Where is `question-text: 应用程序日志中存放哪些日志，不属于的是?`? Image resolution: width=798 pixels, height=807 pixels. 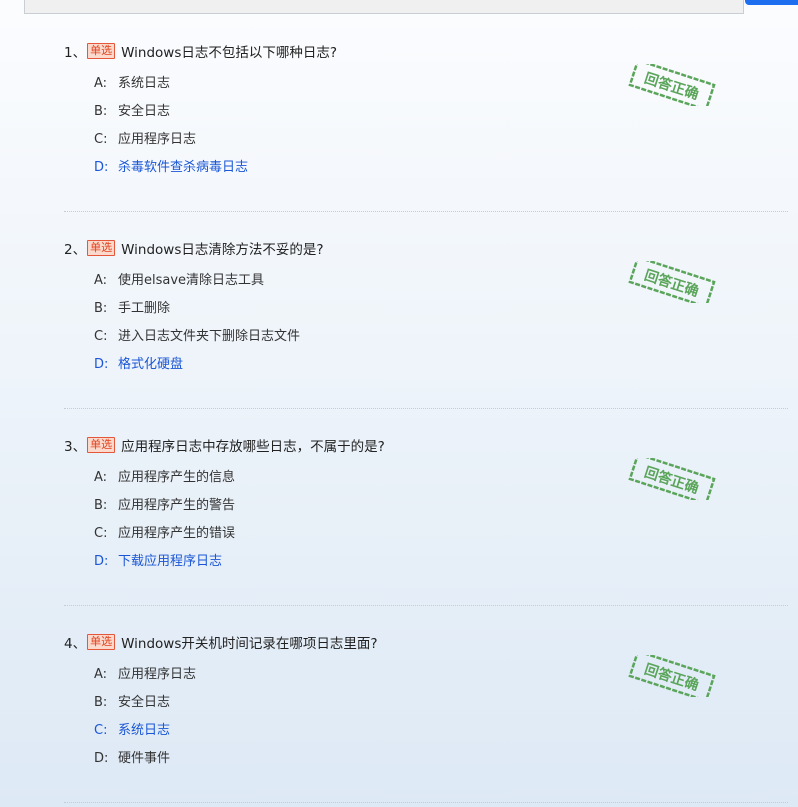 question-text: 应用程序日志中存放哪些日志，不属于的是? is located at coordinates (253, 447).